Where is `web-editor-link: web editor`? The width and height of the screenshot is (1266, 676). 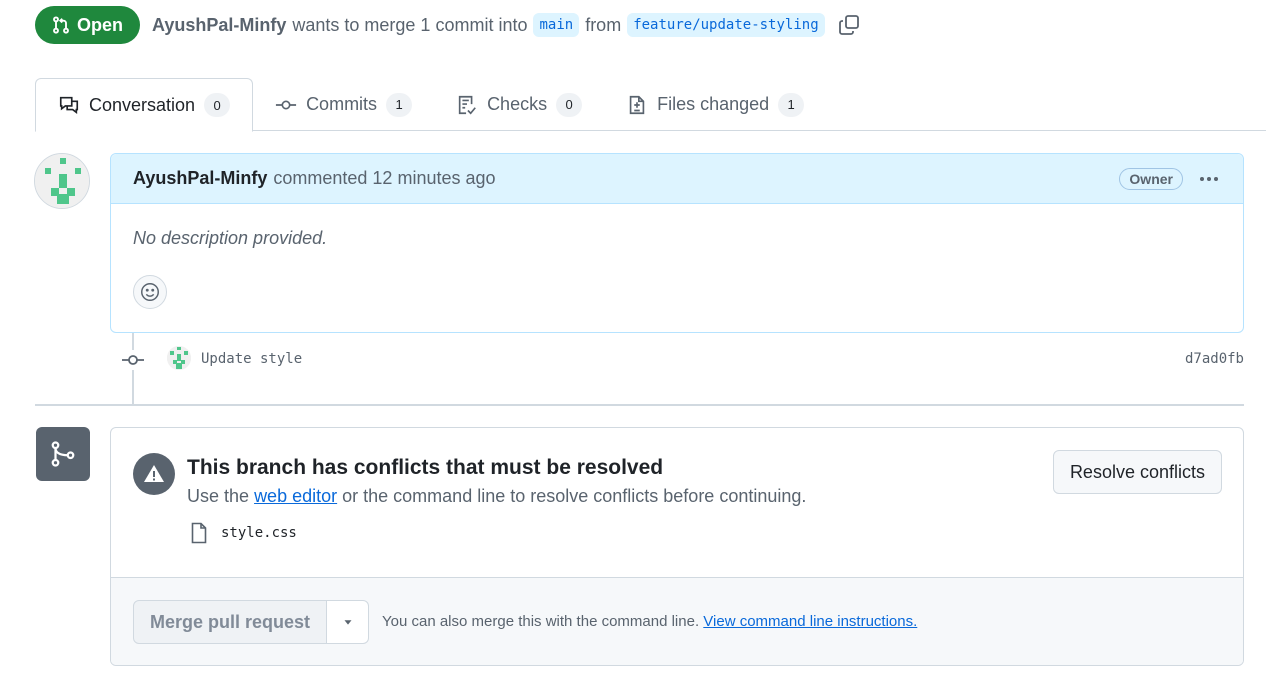 web-editor-link: web editor is located at coordinates (295, 496).